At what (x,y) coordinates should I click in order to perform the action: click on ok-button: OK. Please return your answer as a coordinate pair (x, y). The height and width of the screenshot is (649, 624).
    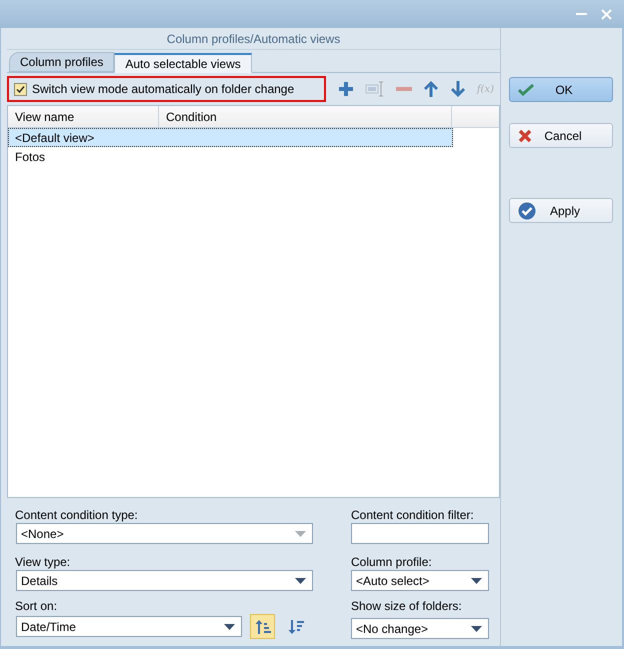
    Looking at the image, I should click on (561, 89).